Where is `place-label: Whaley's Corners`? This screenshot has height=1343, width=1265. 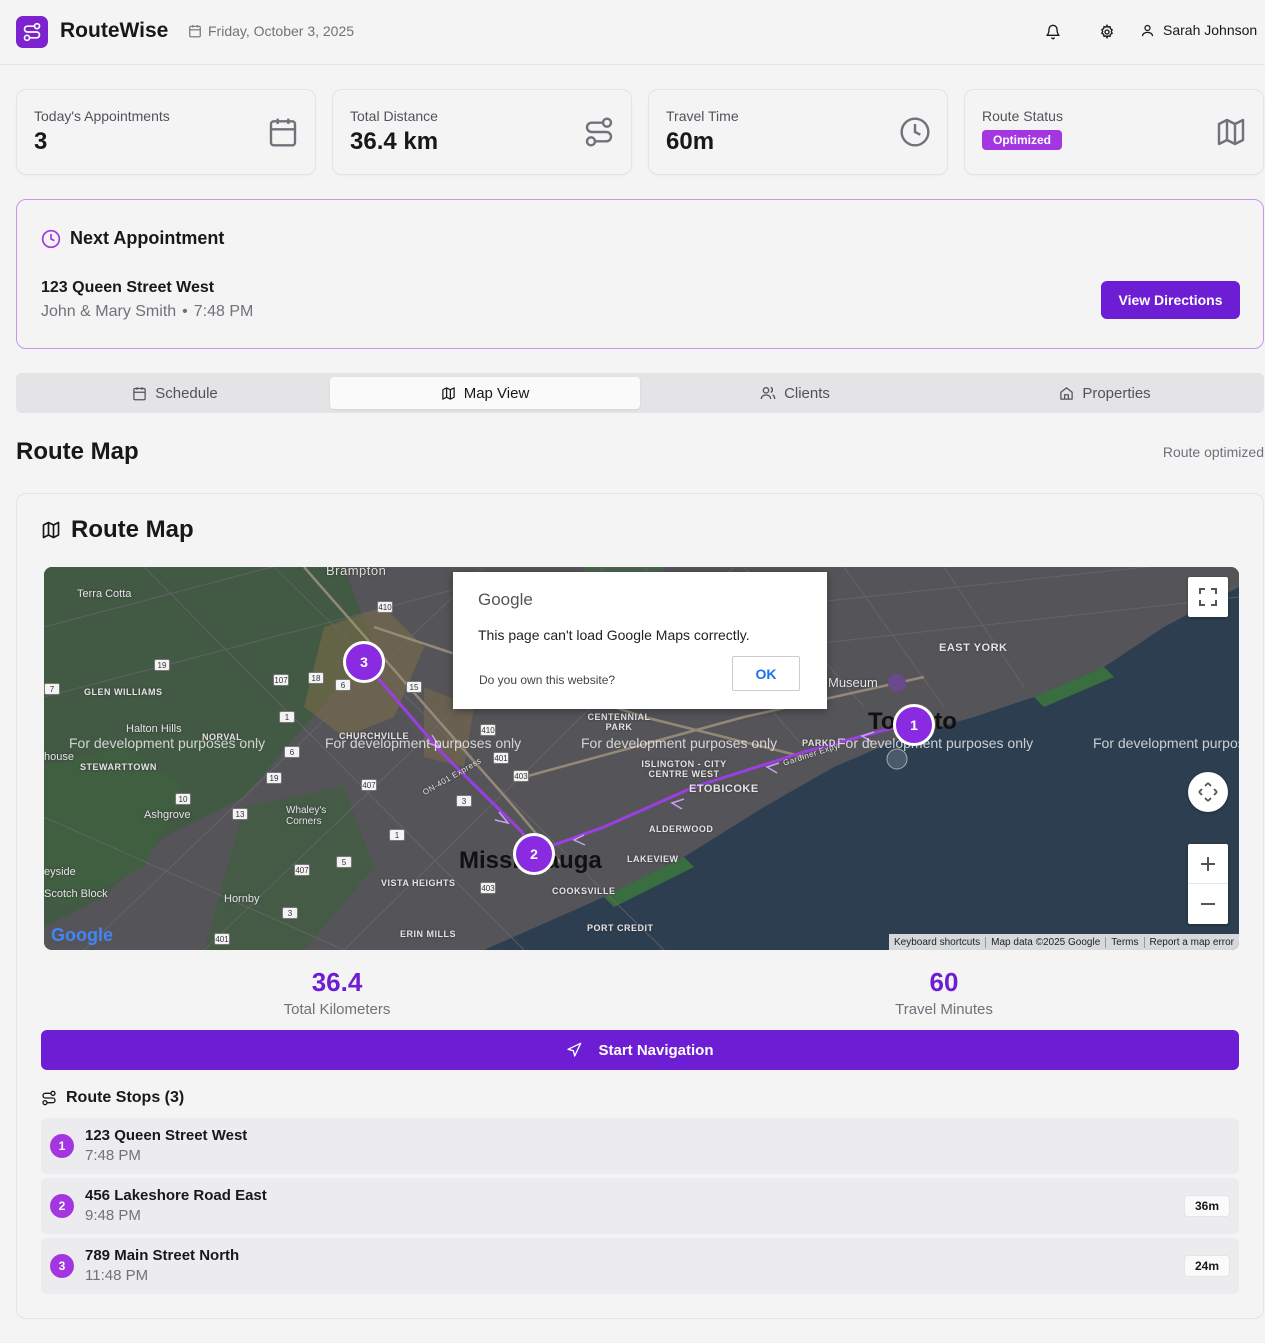 place-label: Whaley's Corners is located at coordinates (306, 816).